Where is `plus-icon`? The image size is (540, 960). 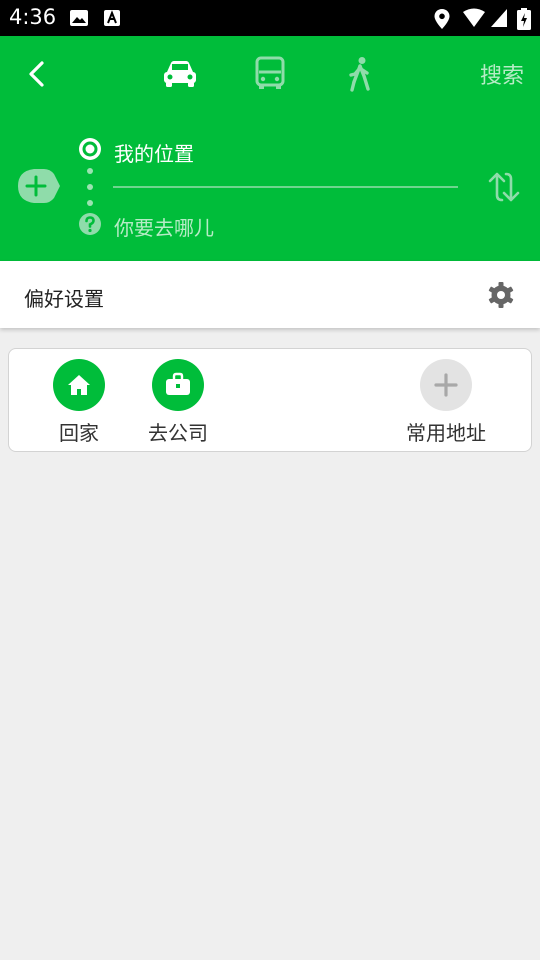 plus-icon is located at coordinates (446, 385).